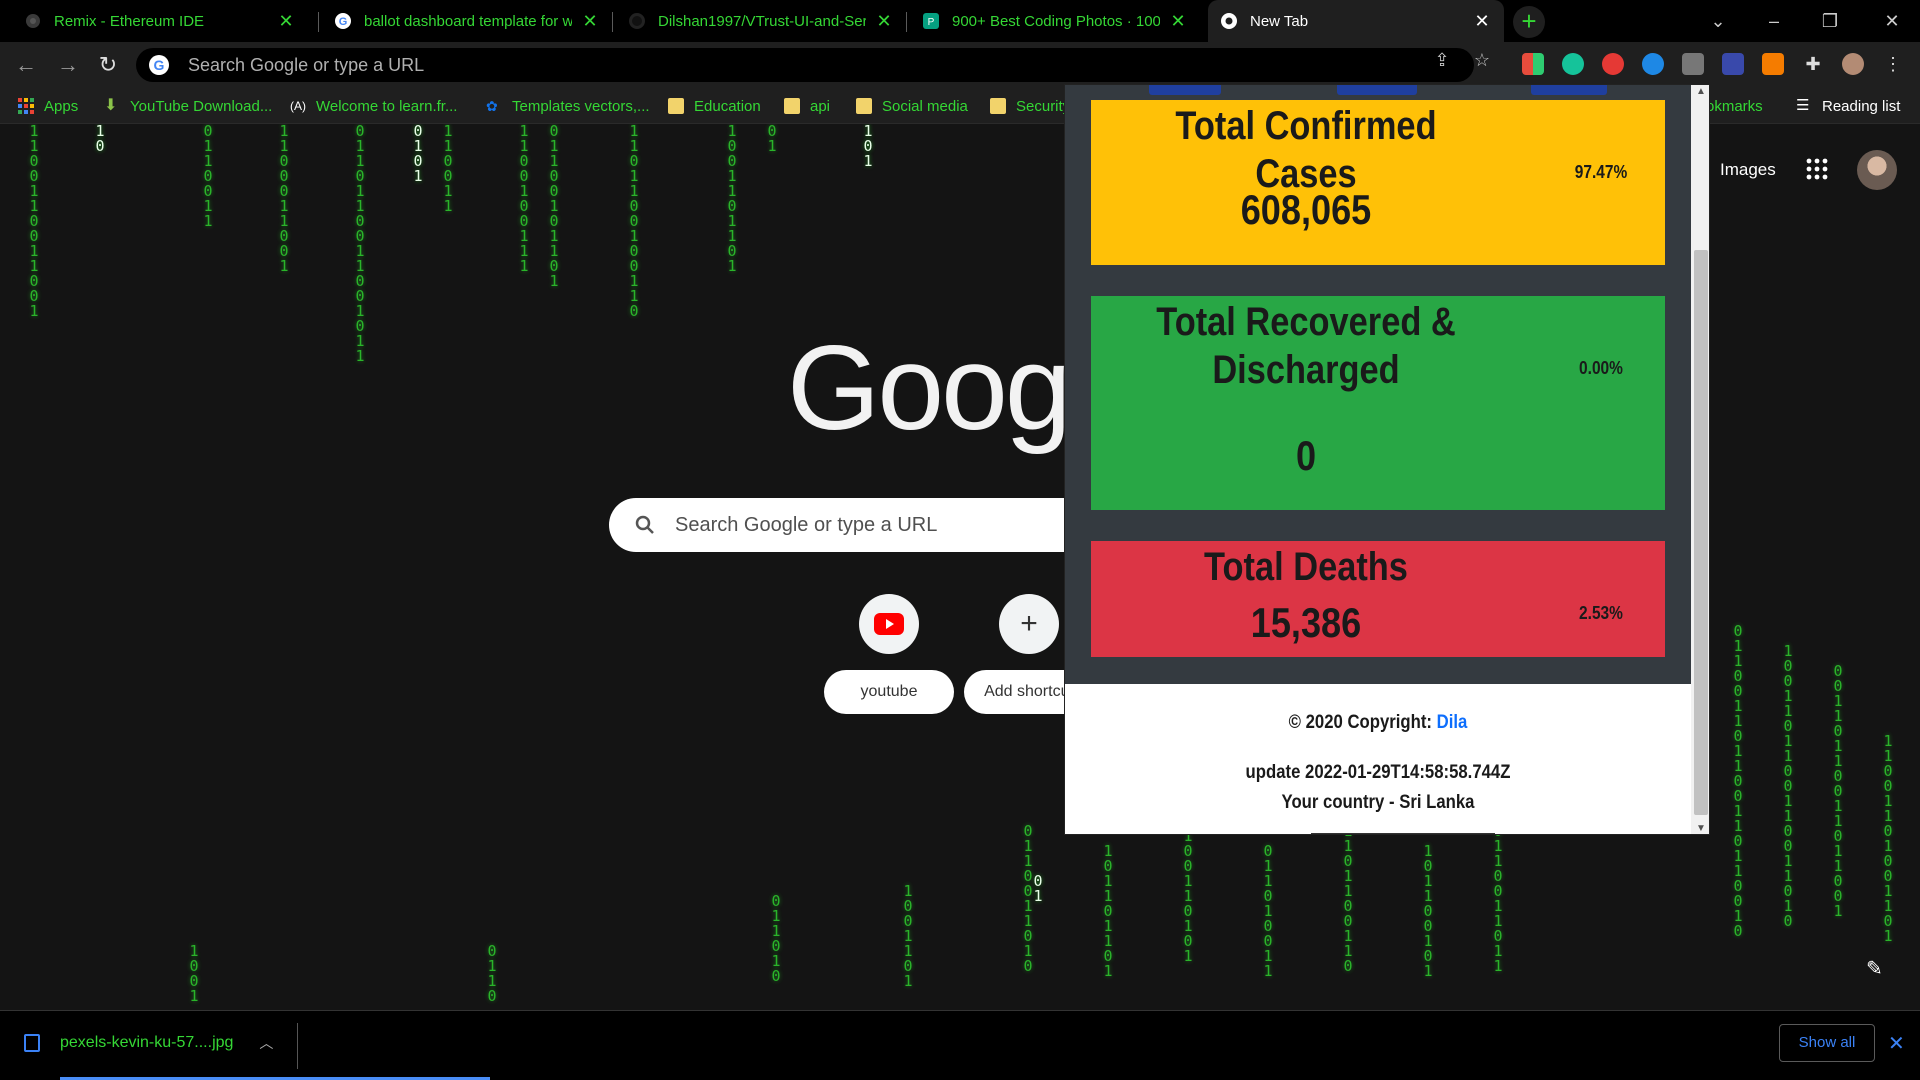 This screenshot has height=1080, width=1920. What do you see at coordinates (889, 624) in the screenshot?
I see `youtube-icon` at bounding box center [889, 624].